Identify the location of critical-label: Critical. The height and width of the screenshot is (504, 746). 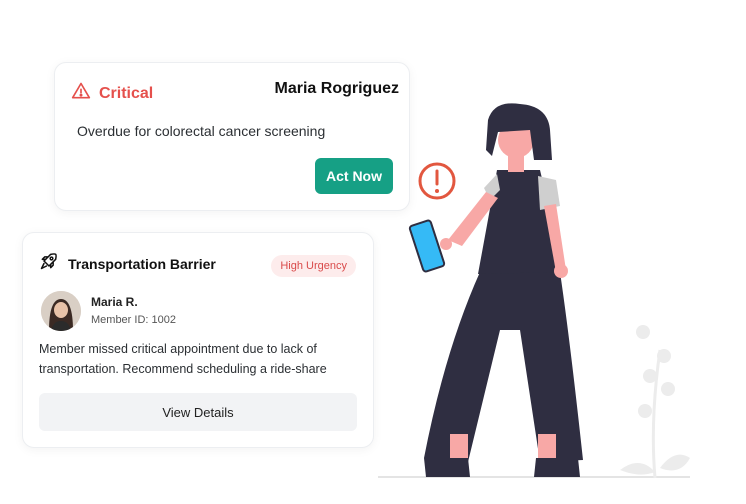
(126, 93).